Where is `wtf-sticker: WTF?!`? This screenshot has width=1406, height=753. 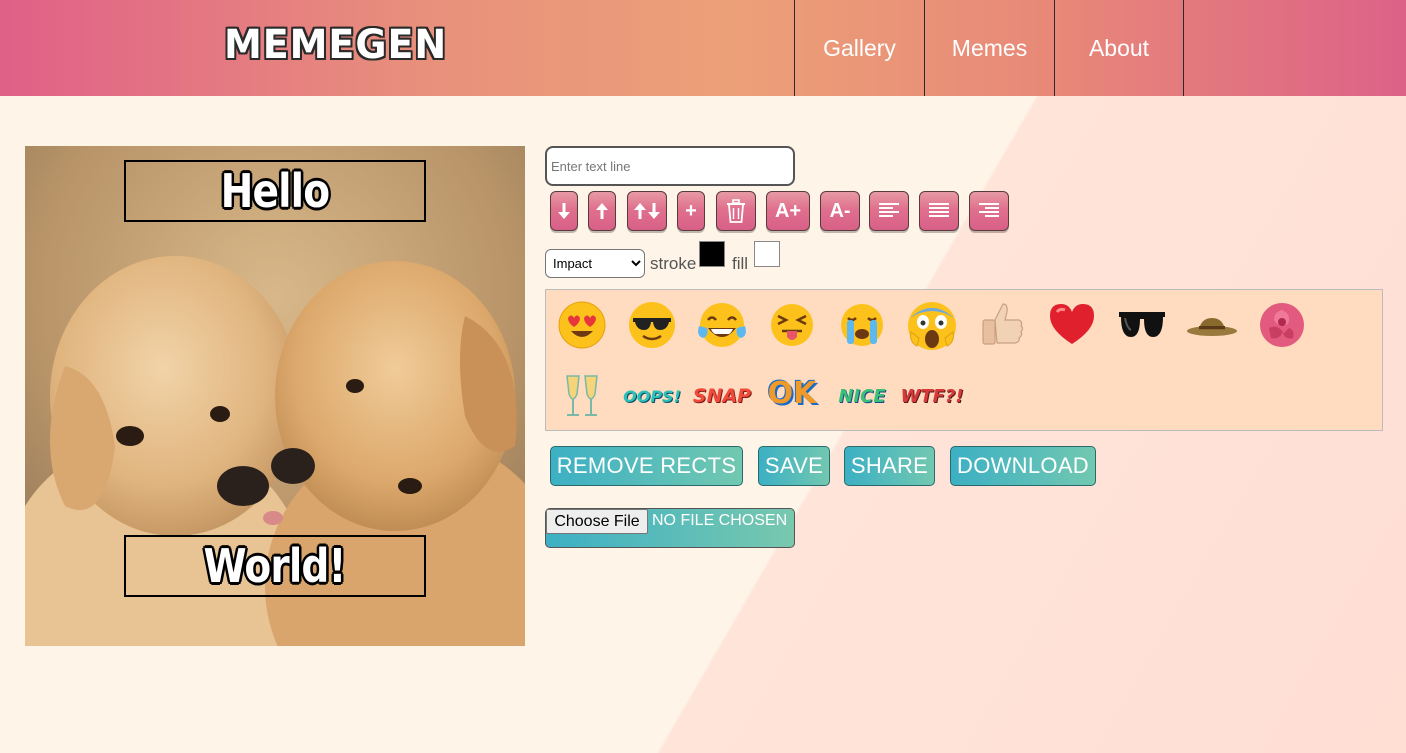
wtf-sticker: WTF?! is located at coordinates (931, 396).